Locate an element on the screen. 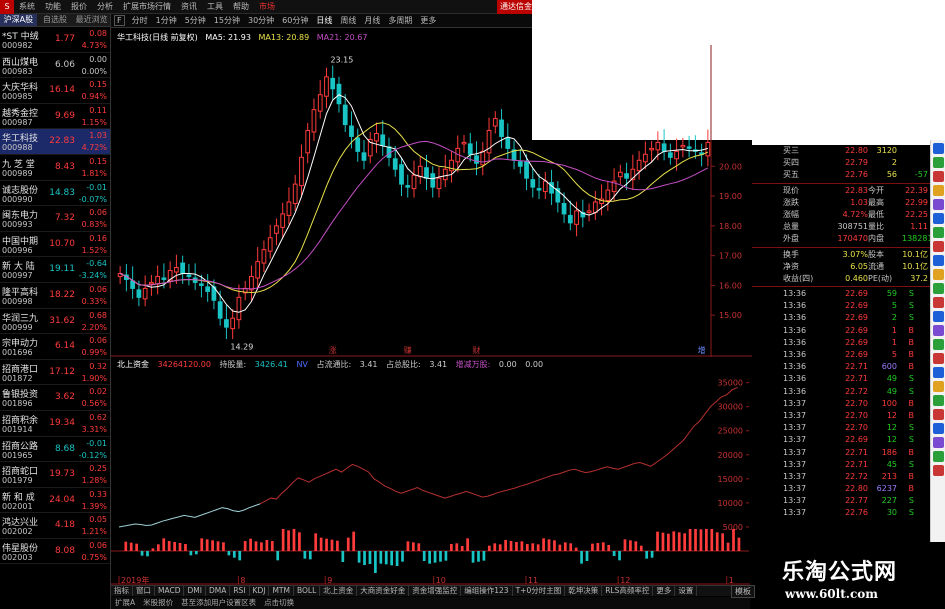  stock-row: 鲁银投资 001896 3.62 0.02 0.56% is located at coordinates (55, 398).